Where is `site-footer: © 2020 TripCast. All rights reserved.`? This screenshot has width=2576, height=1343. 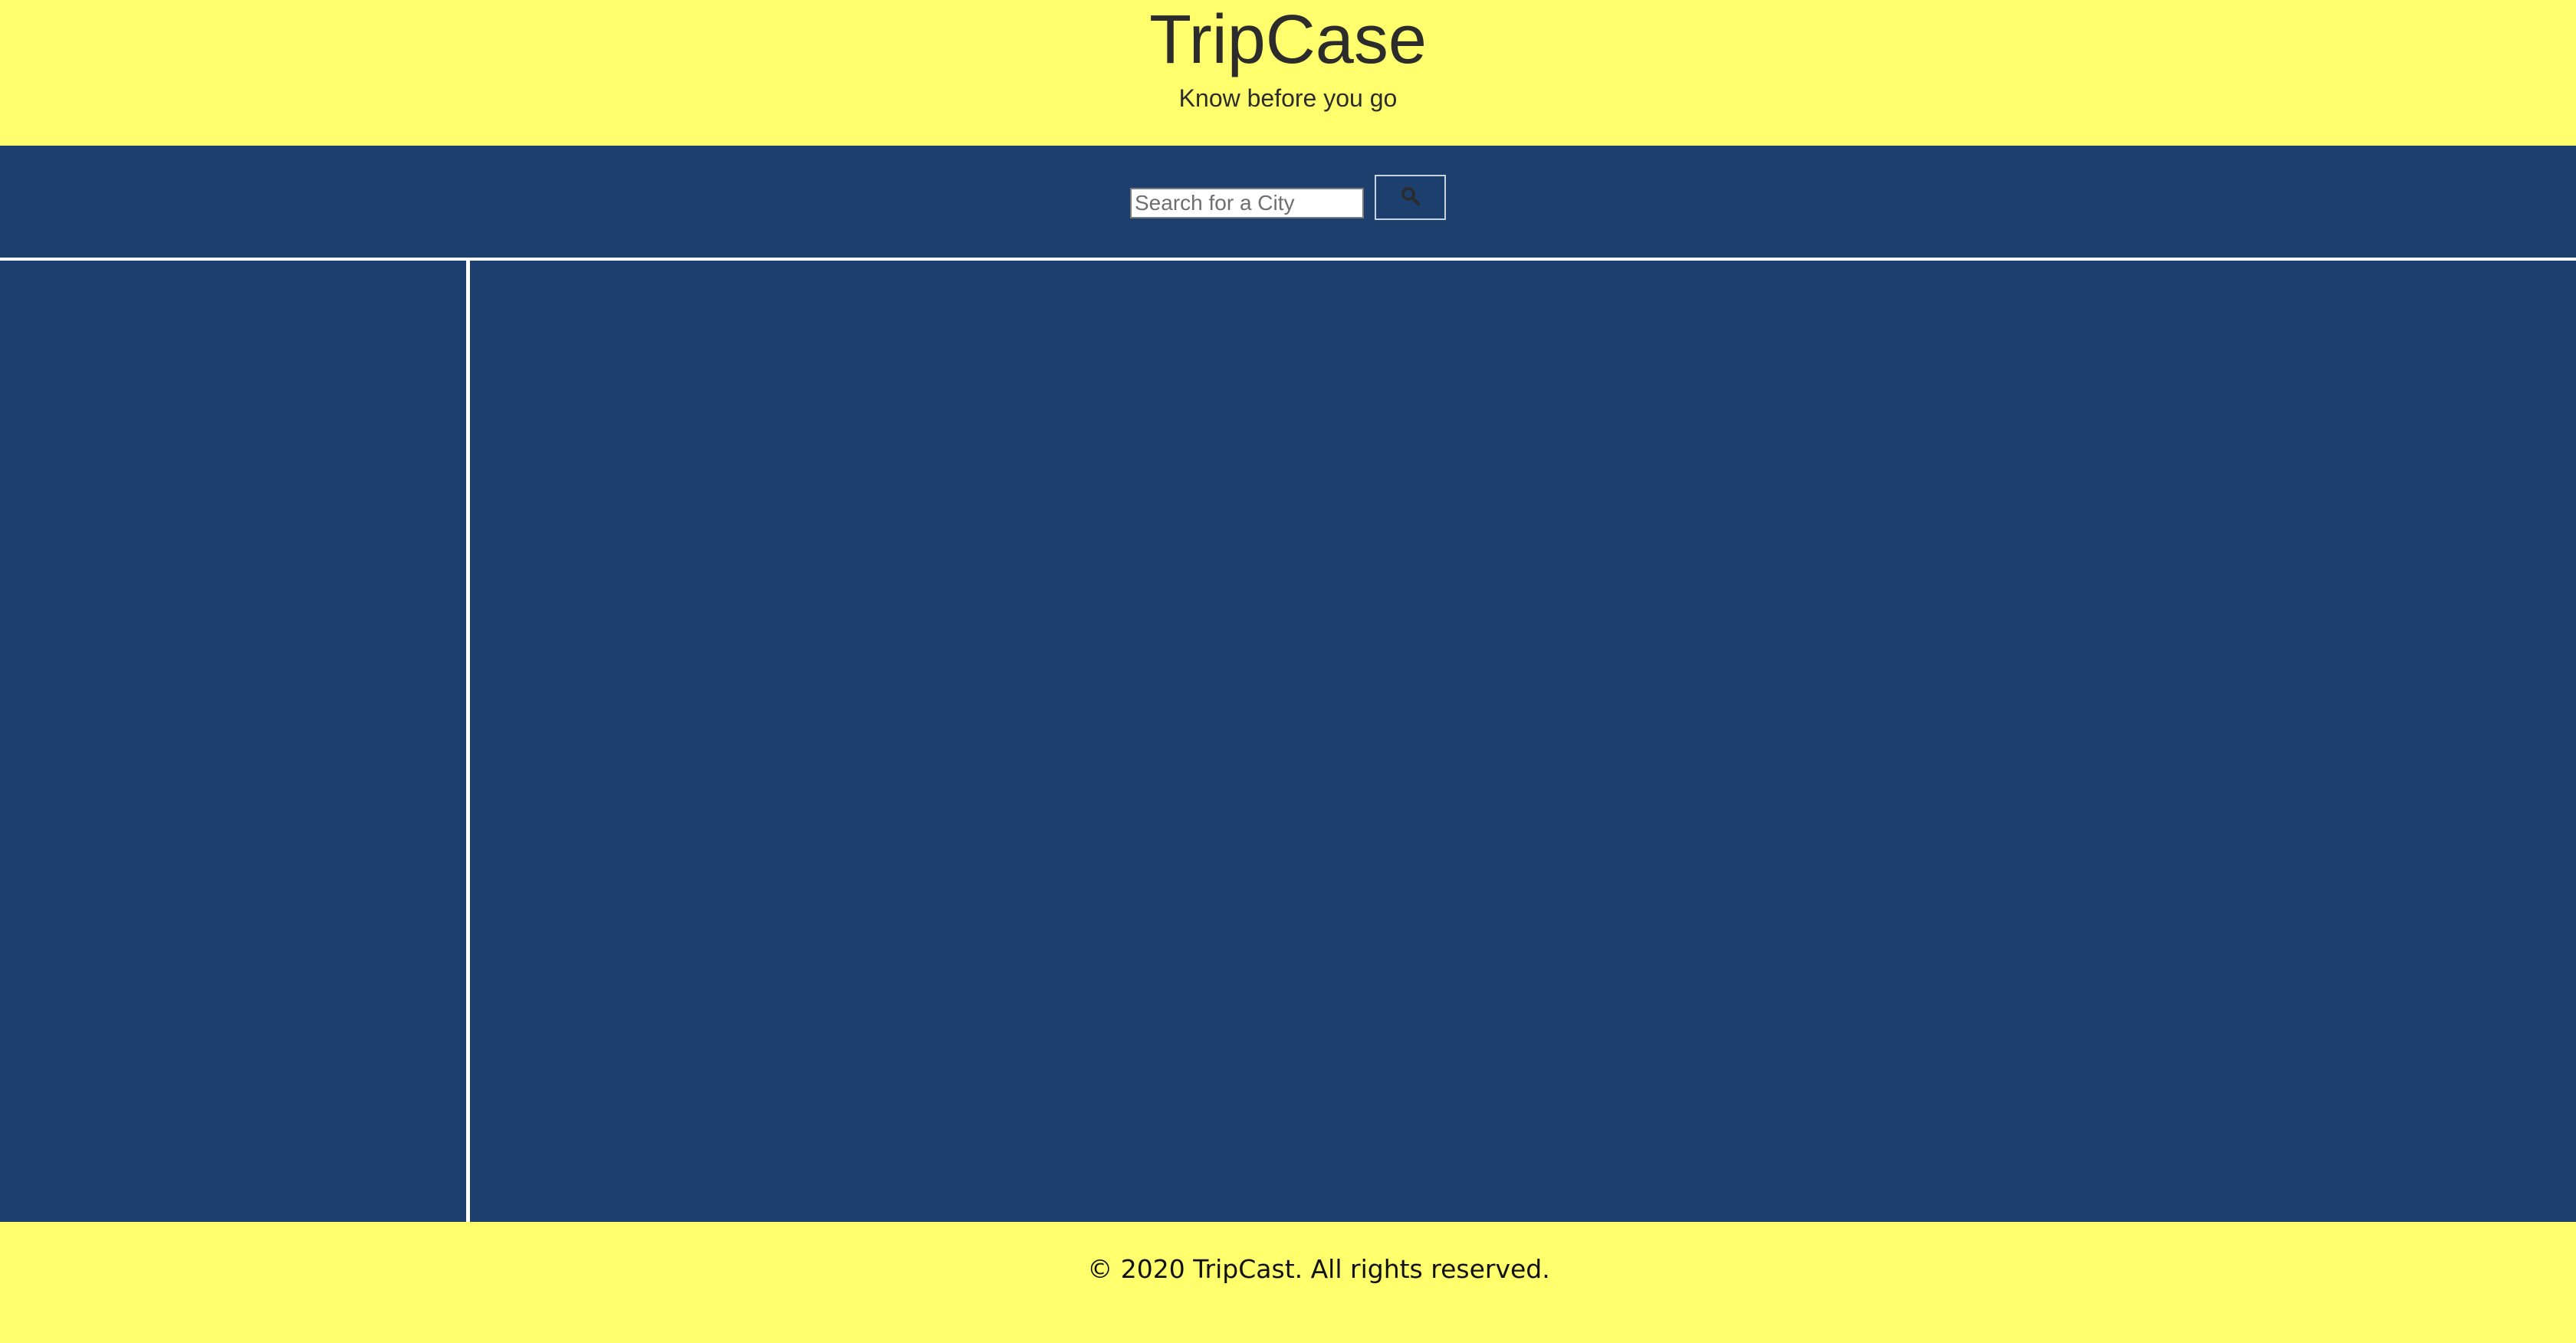
site-footer: © 2020 TripCast. All rights reserved. is located at coordinates (1288, 1282).